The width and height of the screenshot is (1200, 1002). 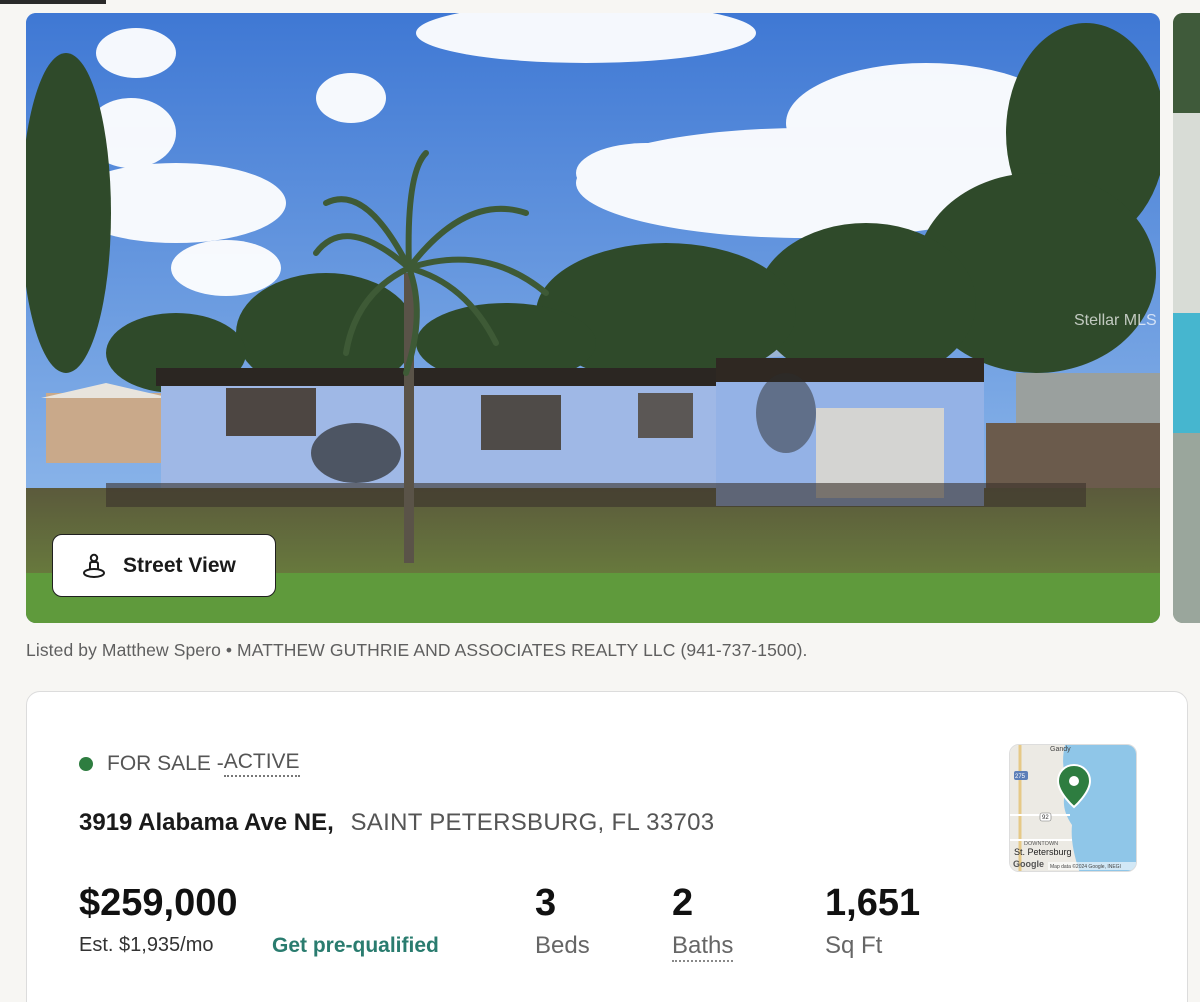 What do you see at coordinates (703, 947) in the screenshot?
I see `baths-label: Baths` at bounding box center [703, 947].